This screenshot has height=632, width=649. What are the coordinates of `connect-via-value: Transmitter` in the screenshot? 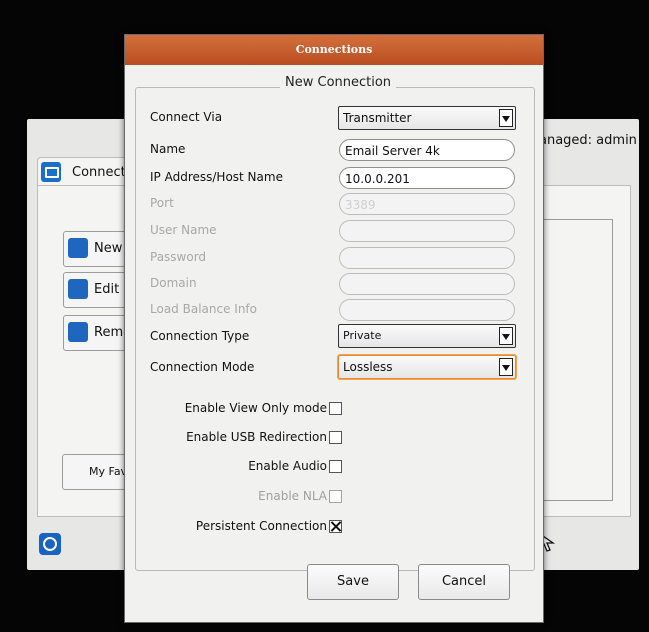 It's located at (377, 118).